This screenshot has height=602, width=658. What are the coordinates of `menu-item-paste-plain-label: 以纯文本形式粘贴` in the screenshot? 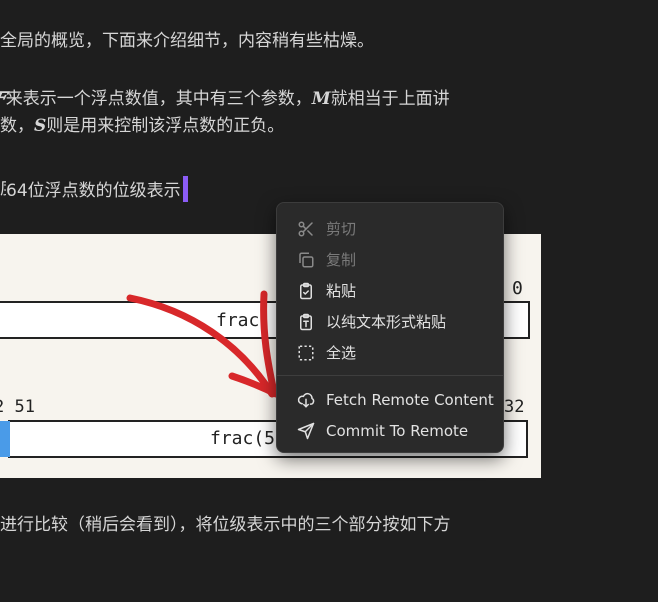 It's located at (386, 322).